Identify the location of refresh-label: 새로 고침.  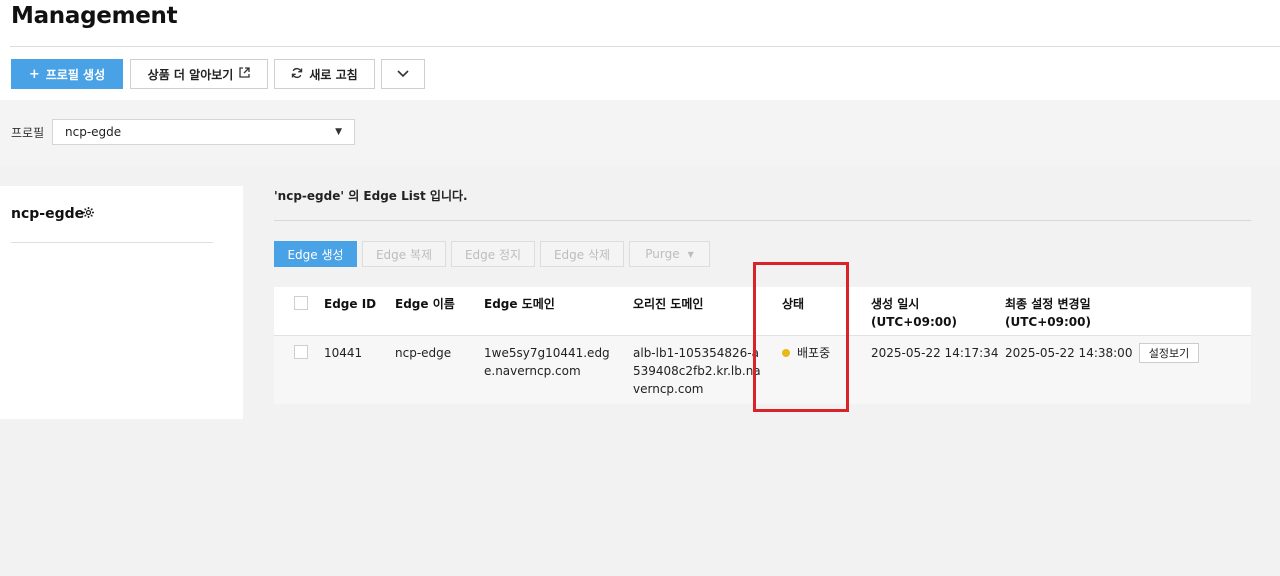
(333, 74).